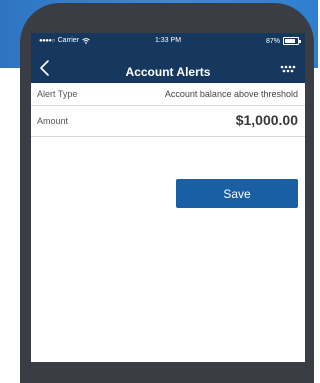 This screenshot has height=383, width=320. I want to click on battery-level, so click(290, 41).